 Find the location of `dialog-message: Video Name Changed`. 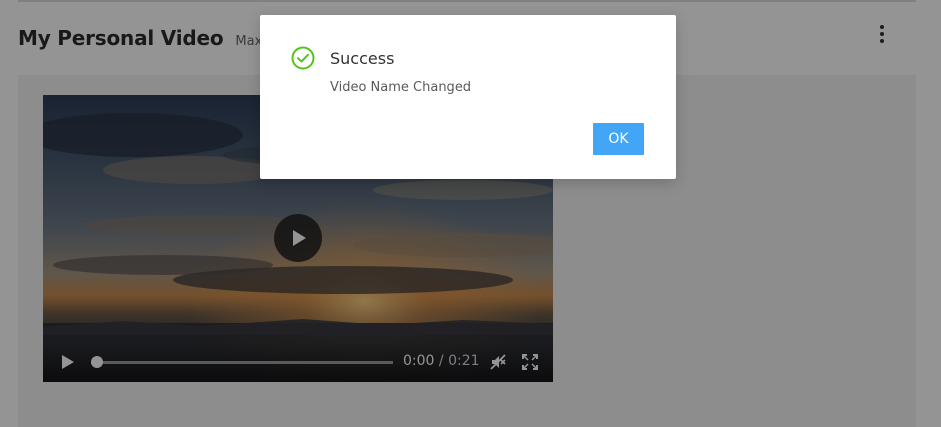

dialog-message: Video Name Changed is located at coordinates (401, 87).